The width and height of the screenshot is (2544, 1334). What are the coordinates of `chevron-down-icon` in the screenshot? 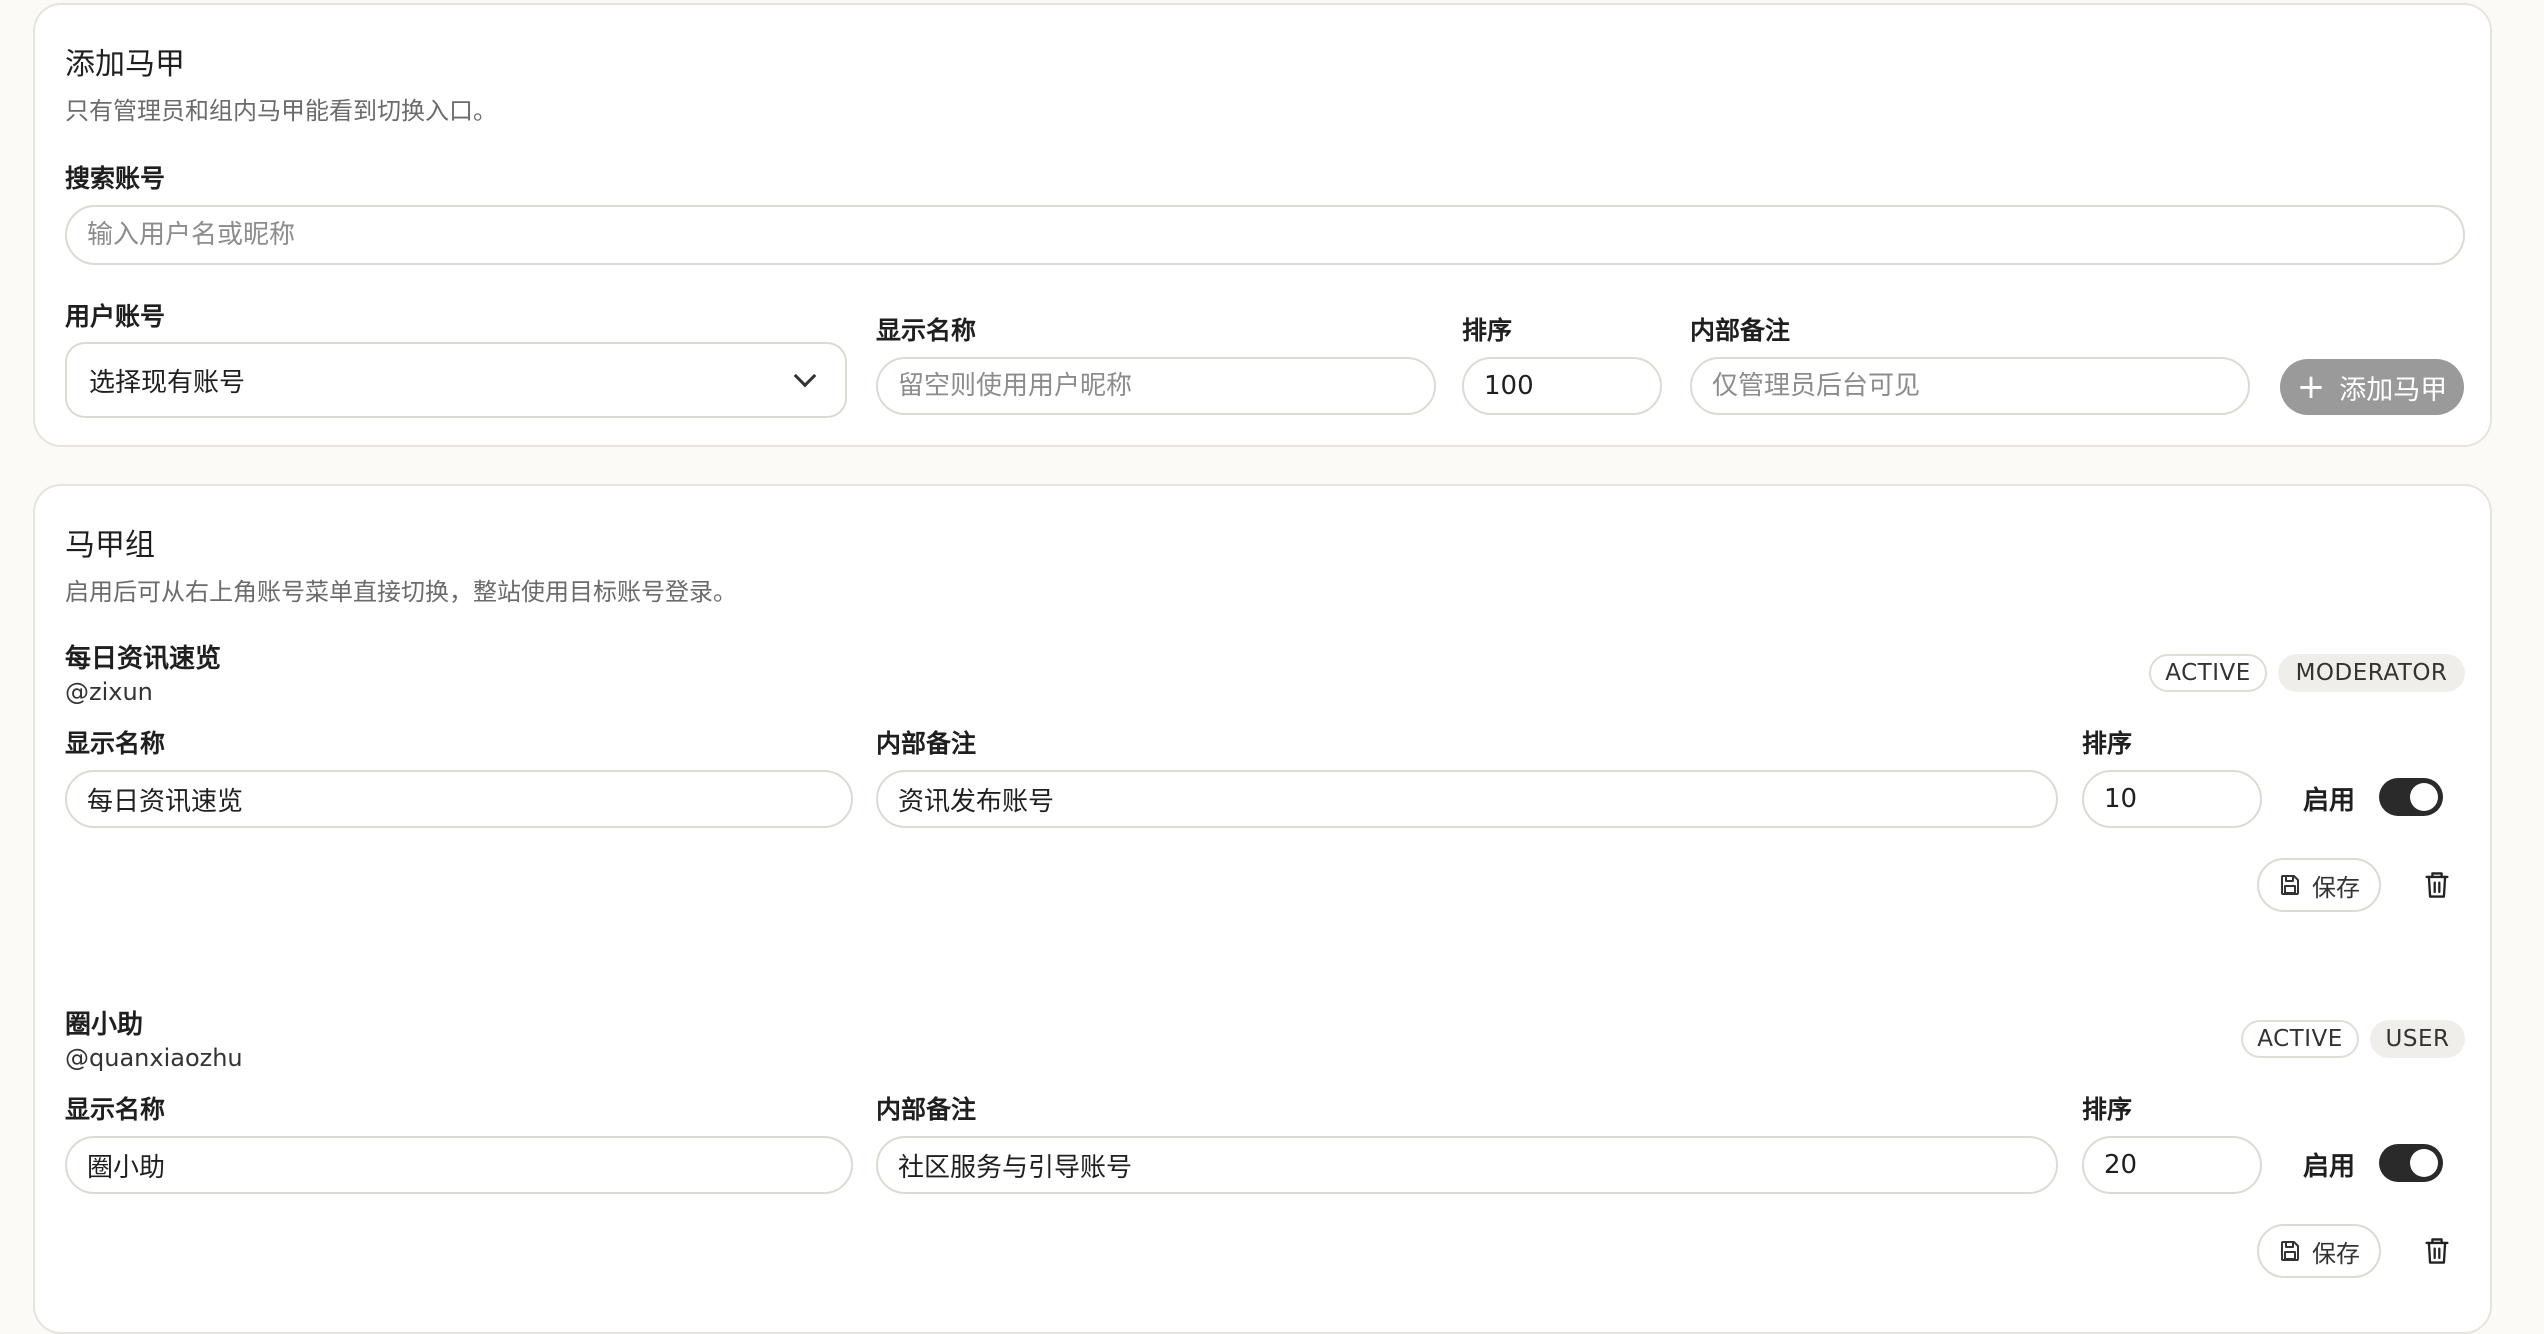 It's located at (805, 376).